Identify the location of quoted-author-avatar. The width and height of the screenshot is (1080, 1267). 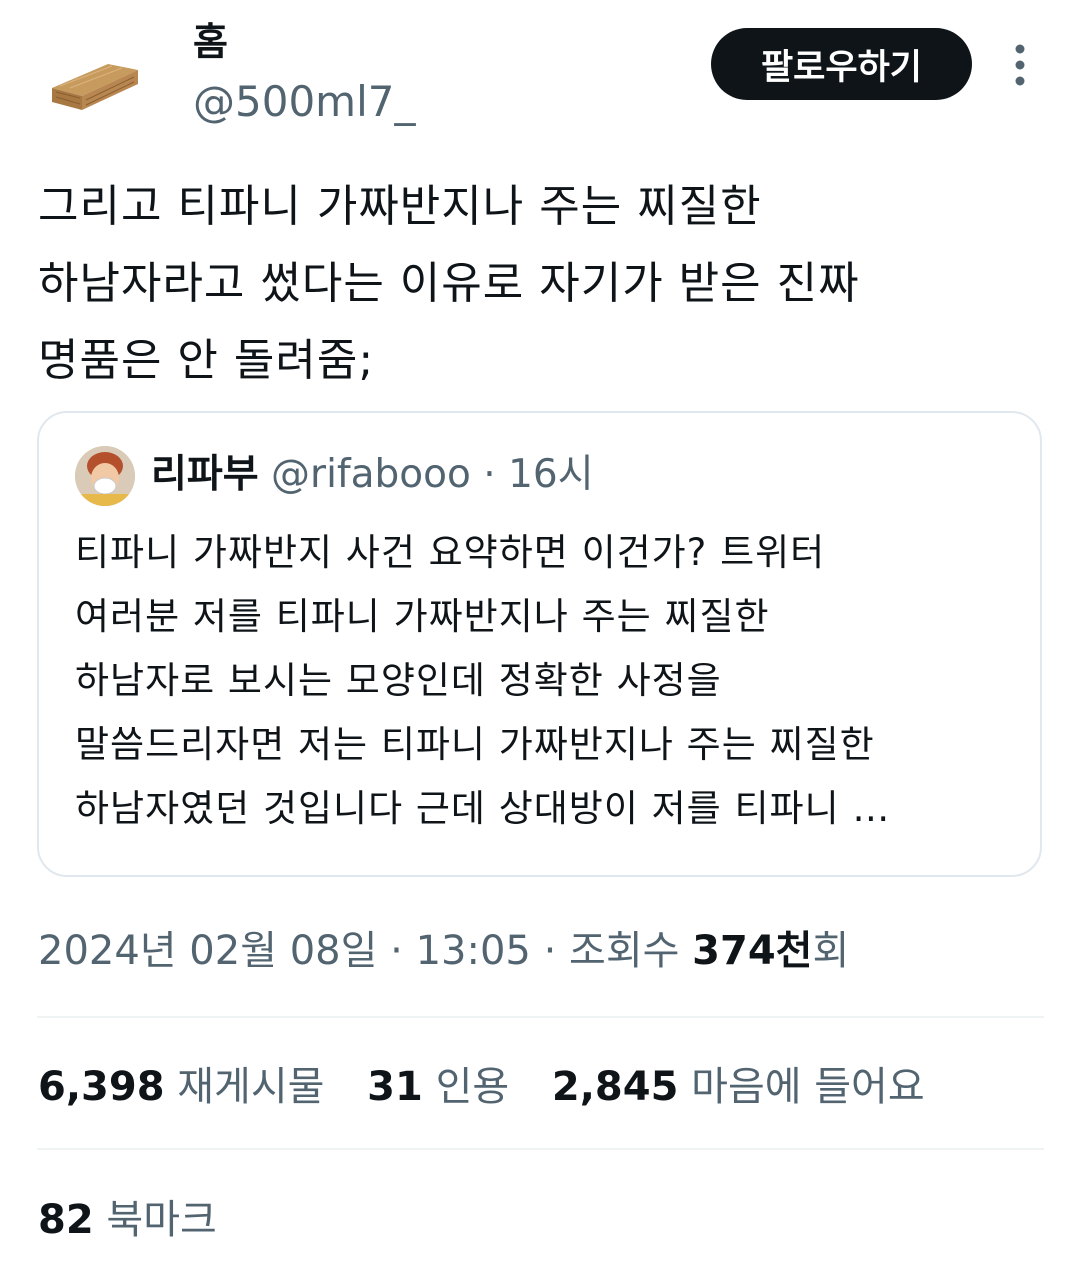
(105, 476).